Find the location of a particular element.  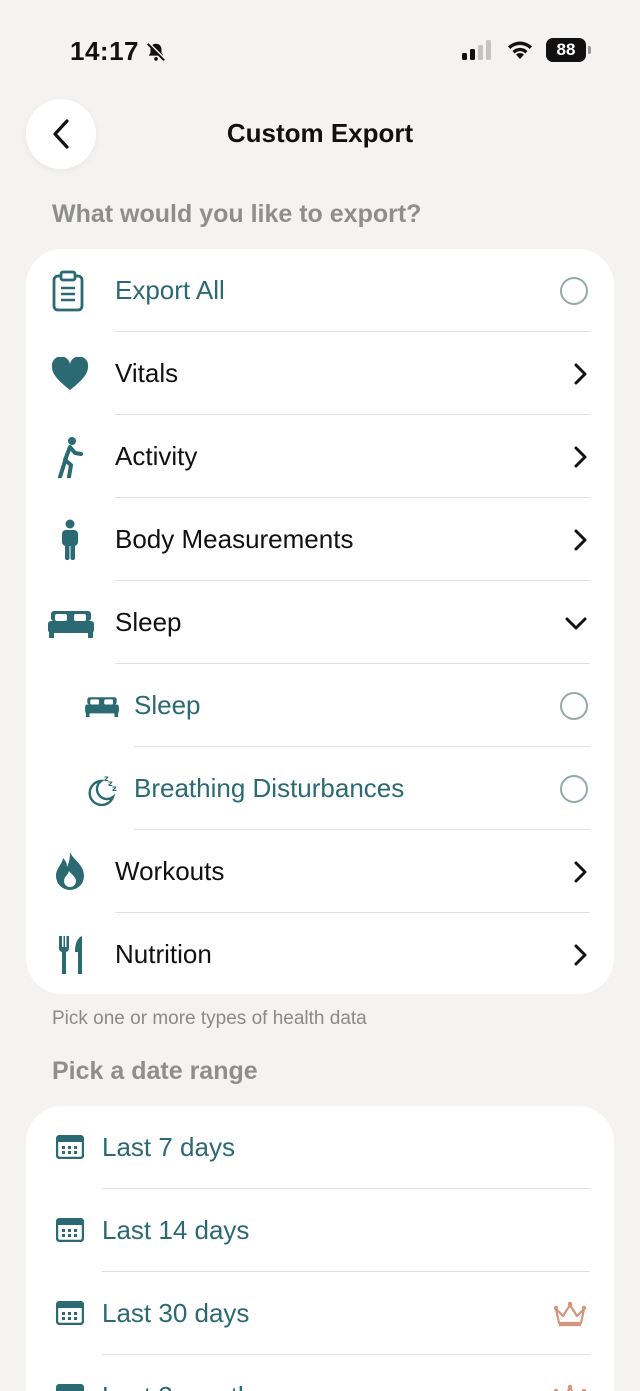

sleep-category-label: Sleep is located at coordinates (148, 622).